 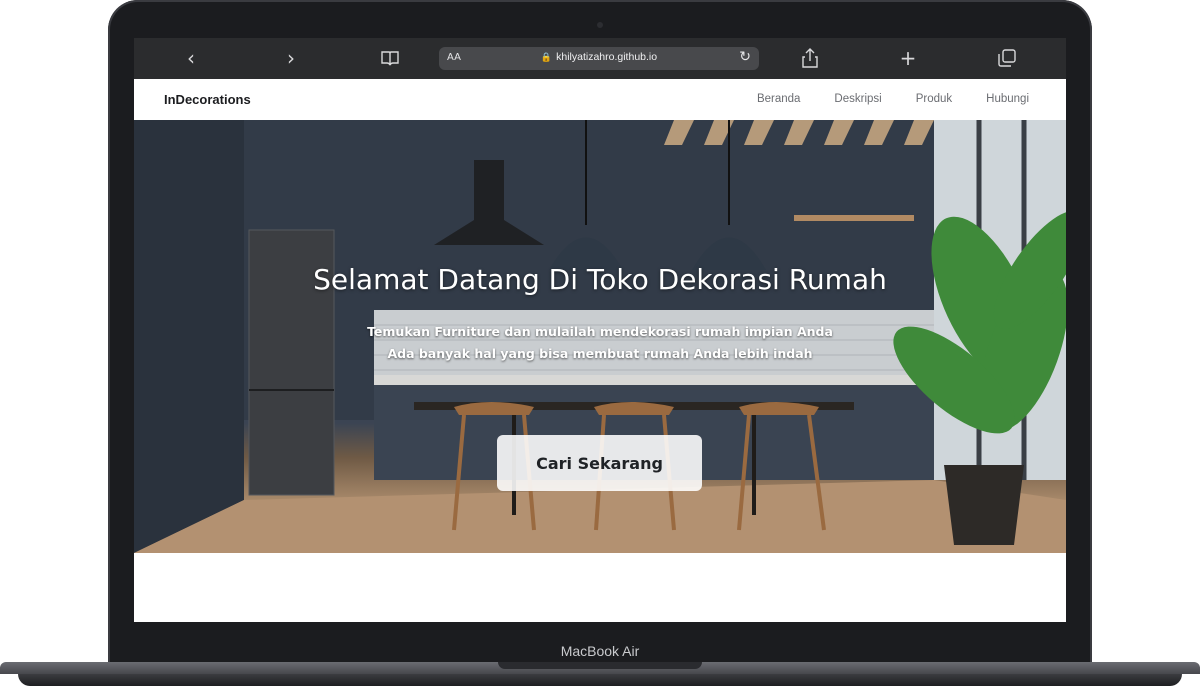 What do you see at coordinates (599, 463) in the screenshot?
I see `cari-sekarang-button: Cari Sekarang` at bounding box center [599, 463].